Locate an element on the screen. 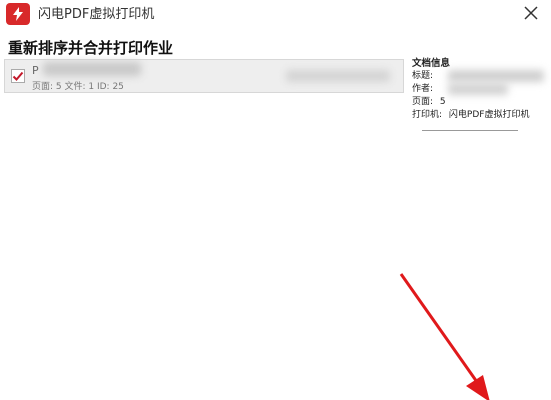 The width and height of the screenshot is (551, 400). redacted-job-path is located at coordinates (338, 76).